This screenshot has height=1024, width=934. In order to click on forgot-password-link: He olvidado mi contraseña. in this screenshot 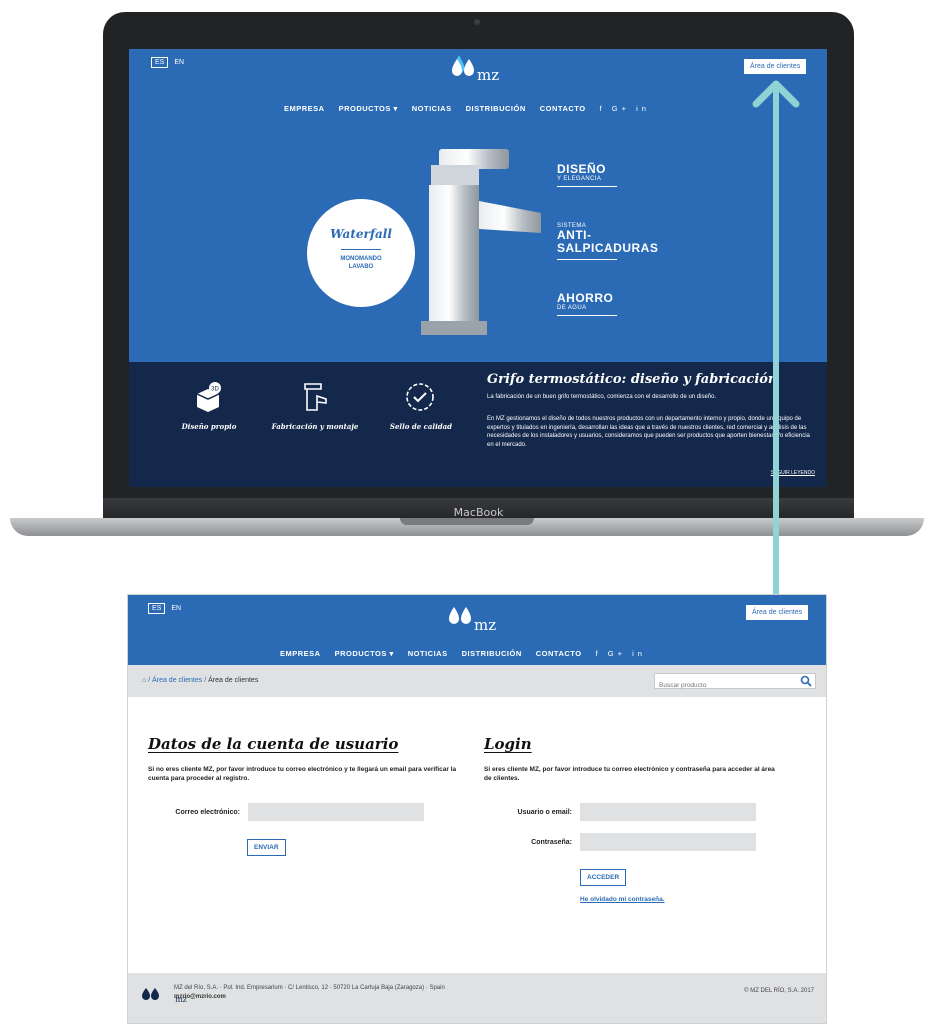, I will do `click(622, 899)`.